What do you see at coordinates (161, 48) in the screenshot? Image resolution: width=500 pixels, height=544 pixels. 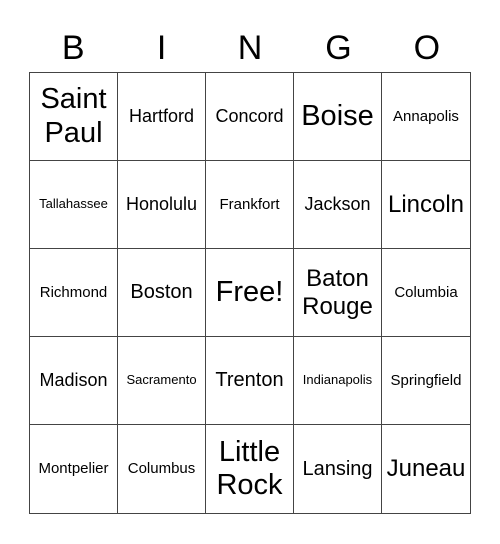 I see `header-letter-i: I` at bounding box center [161, 48].